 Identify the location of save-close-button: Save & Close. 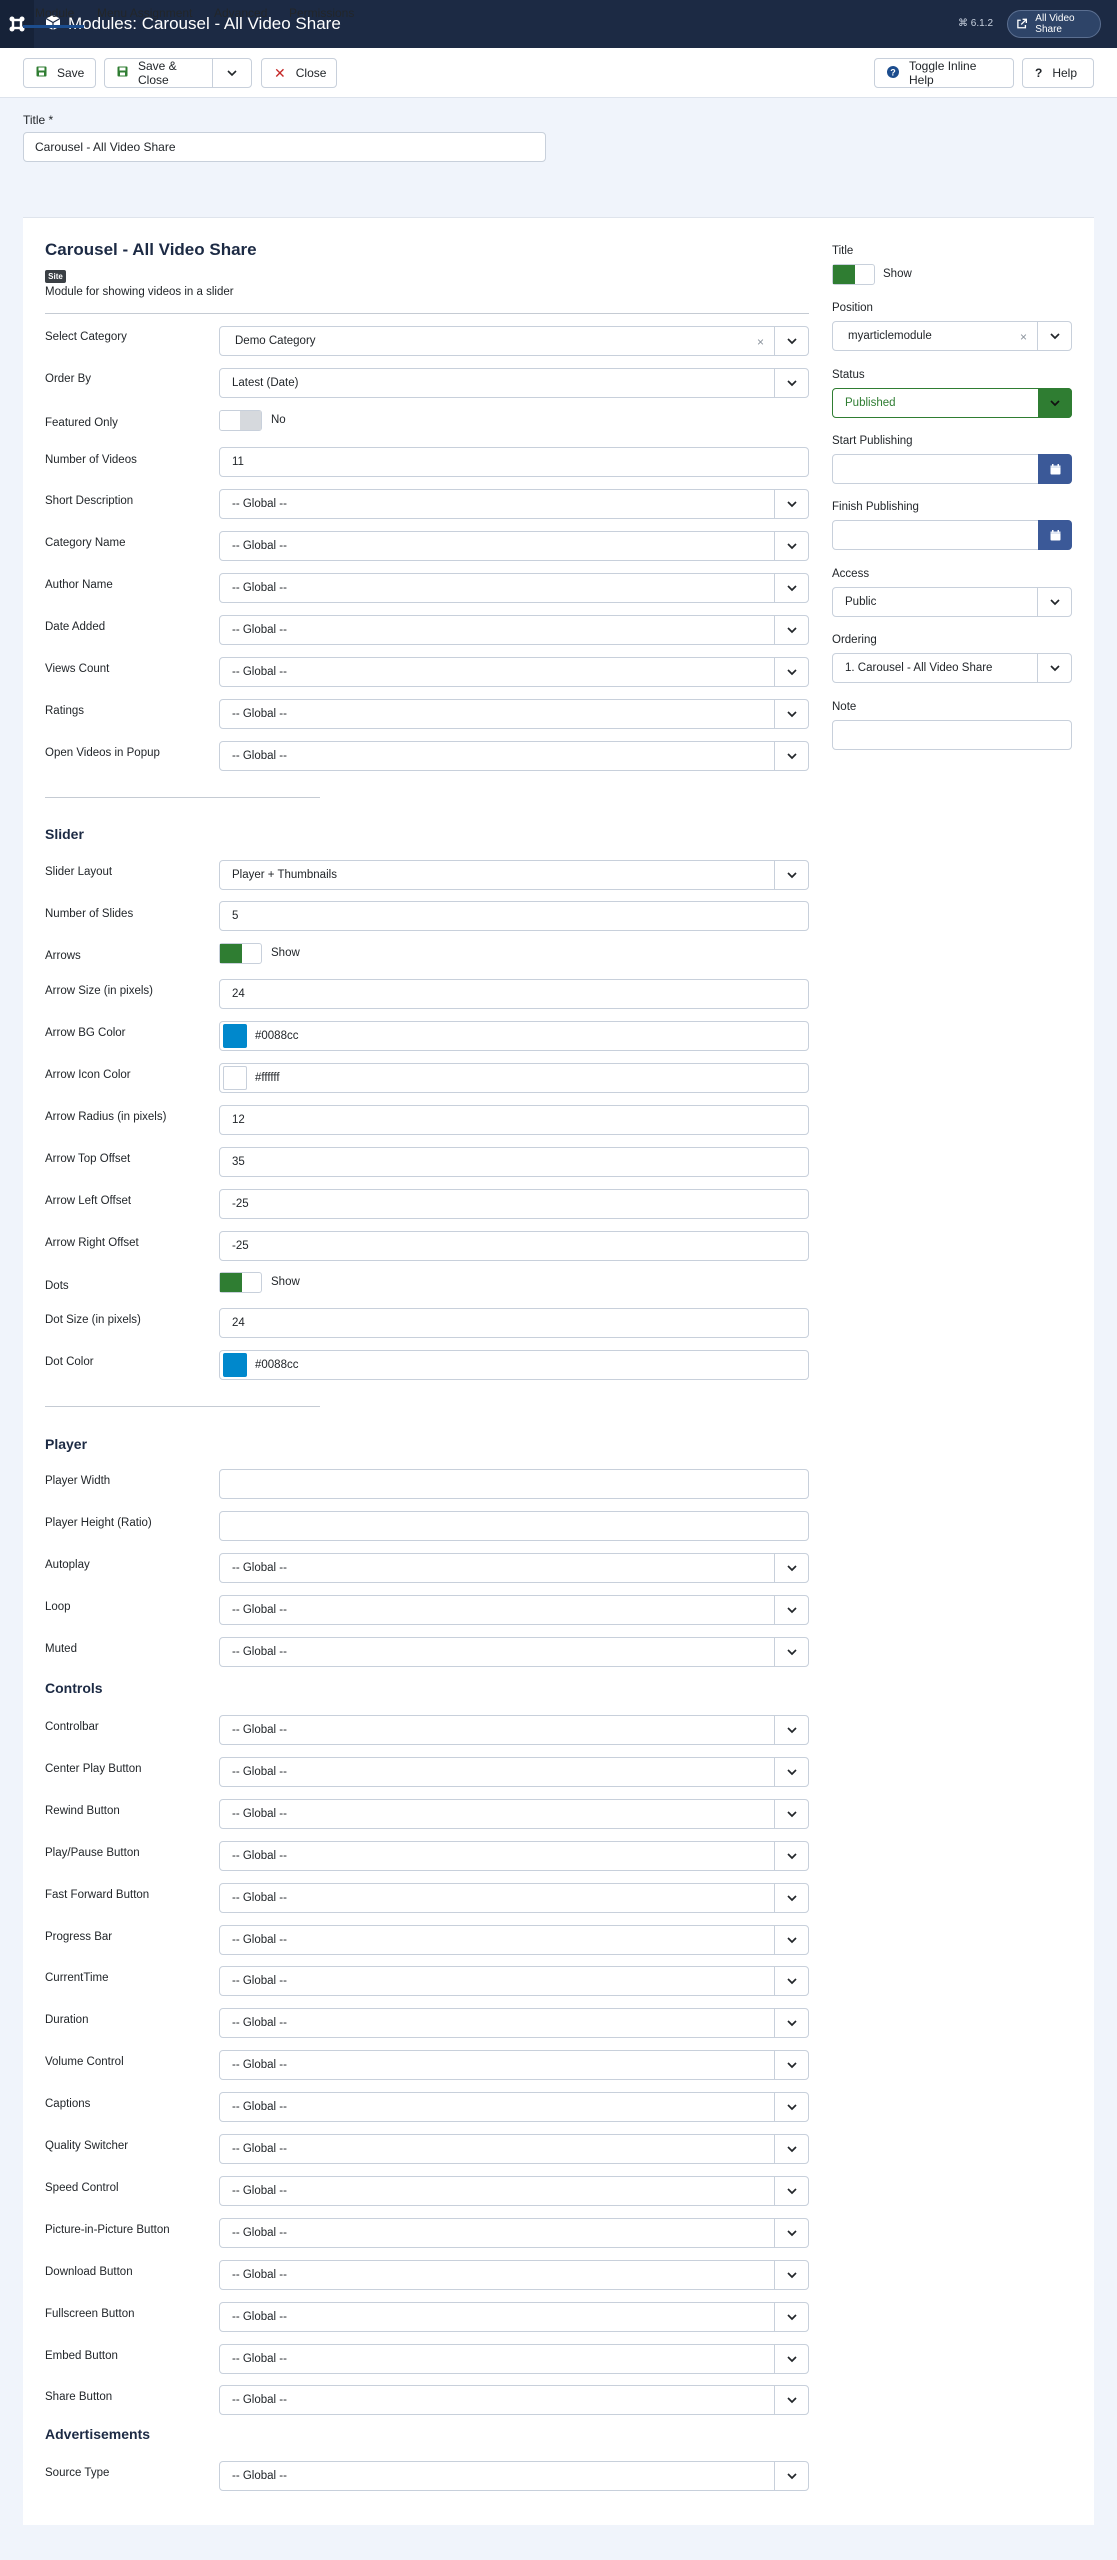
(158, 73).